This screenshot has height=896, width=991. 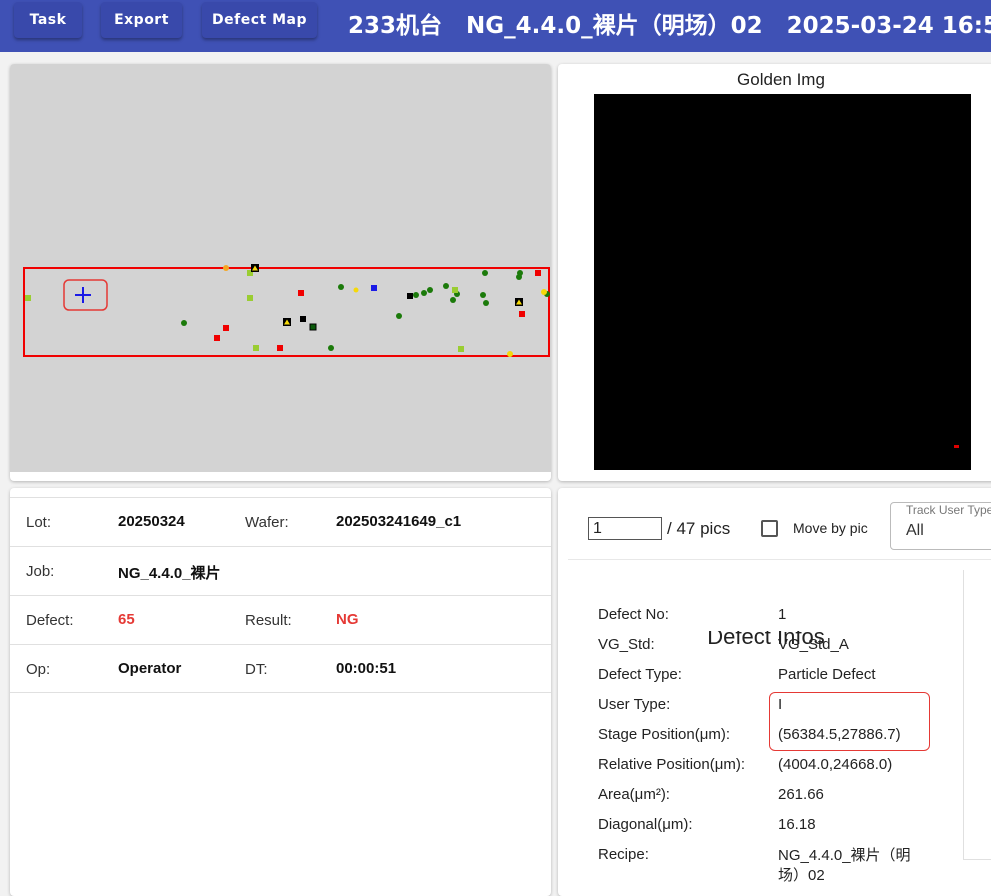 What do you see at coordinates (48, 20) in the screenshot?
I see `task-button: Task` at bounding box center [48, 20].